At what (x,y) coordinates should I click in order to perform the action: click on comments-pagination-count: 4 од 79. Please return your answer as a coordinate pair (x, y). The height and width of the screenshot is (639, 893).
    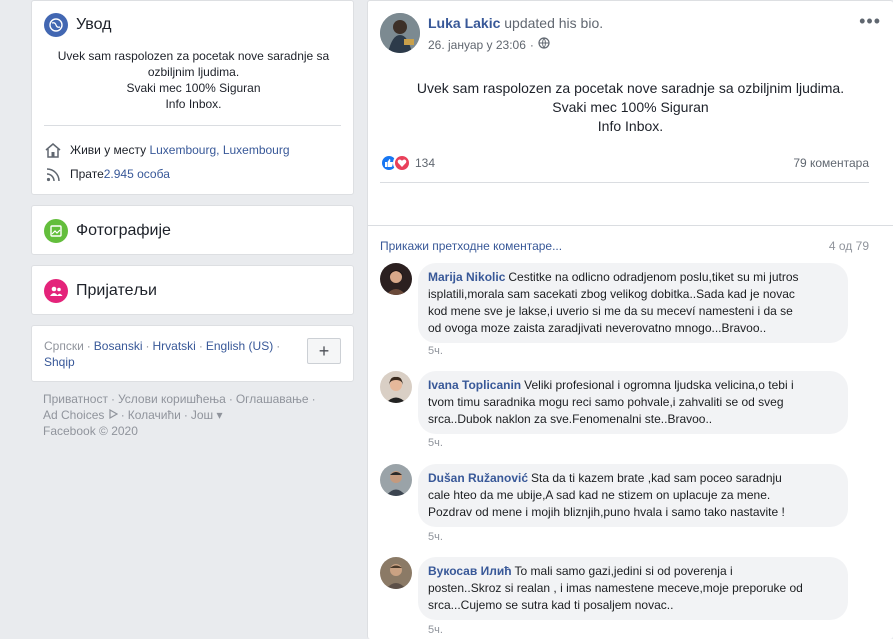
    Looking at the image, I should click on (848, 246).